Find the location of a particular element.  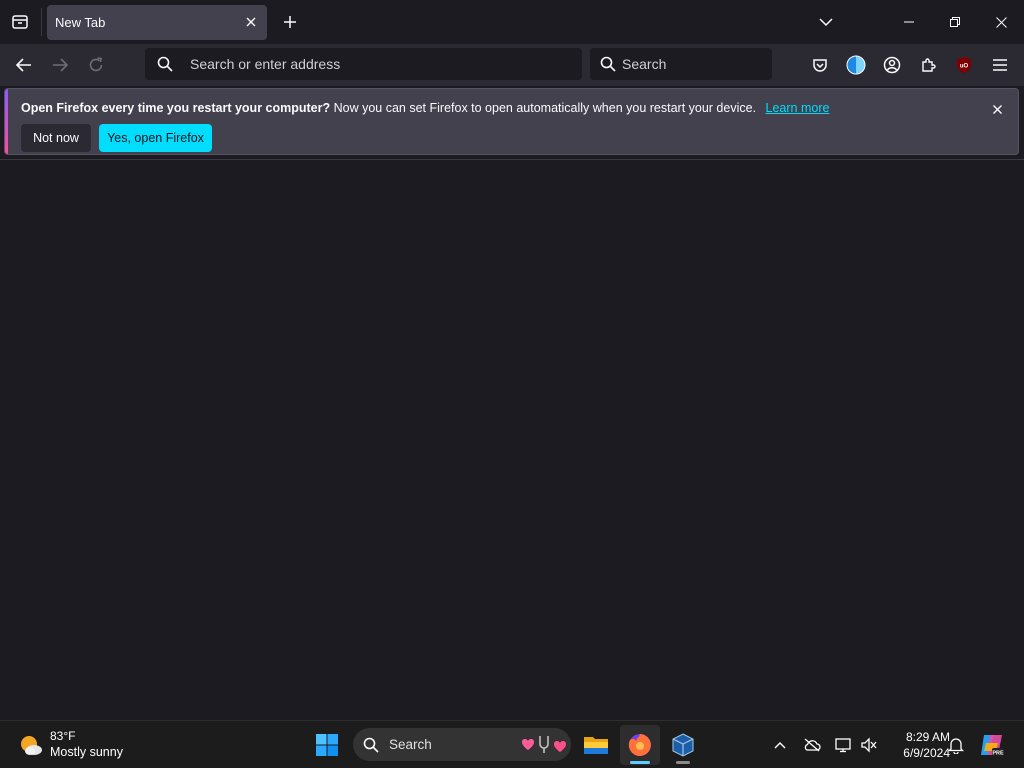

show-hidden-icons-button is located at coordinates (780, 745).